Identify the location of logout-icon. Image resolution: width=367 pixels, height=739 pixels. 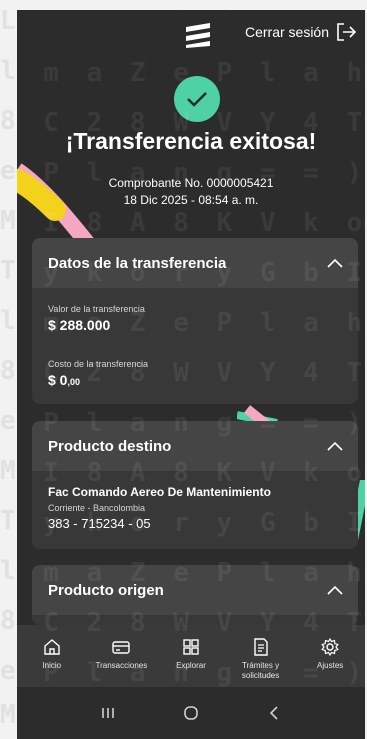
(347, 32).